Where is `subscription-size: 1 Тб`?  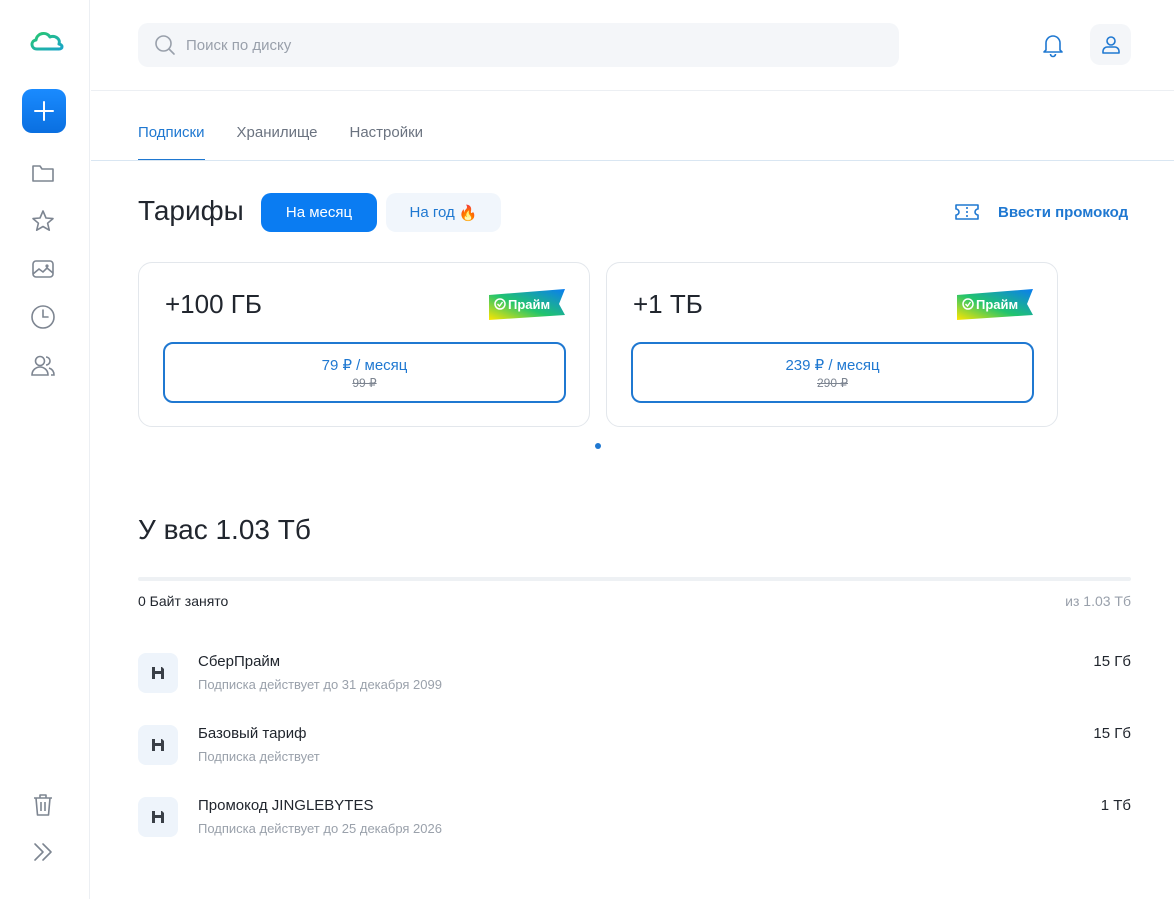 subscription-size: 1 Тб is located at coordinates (1115, 805).